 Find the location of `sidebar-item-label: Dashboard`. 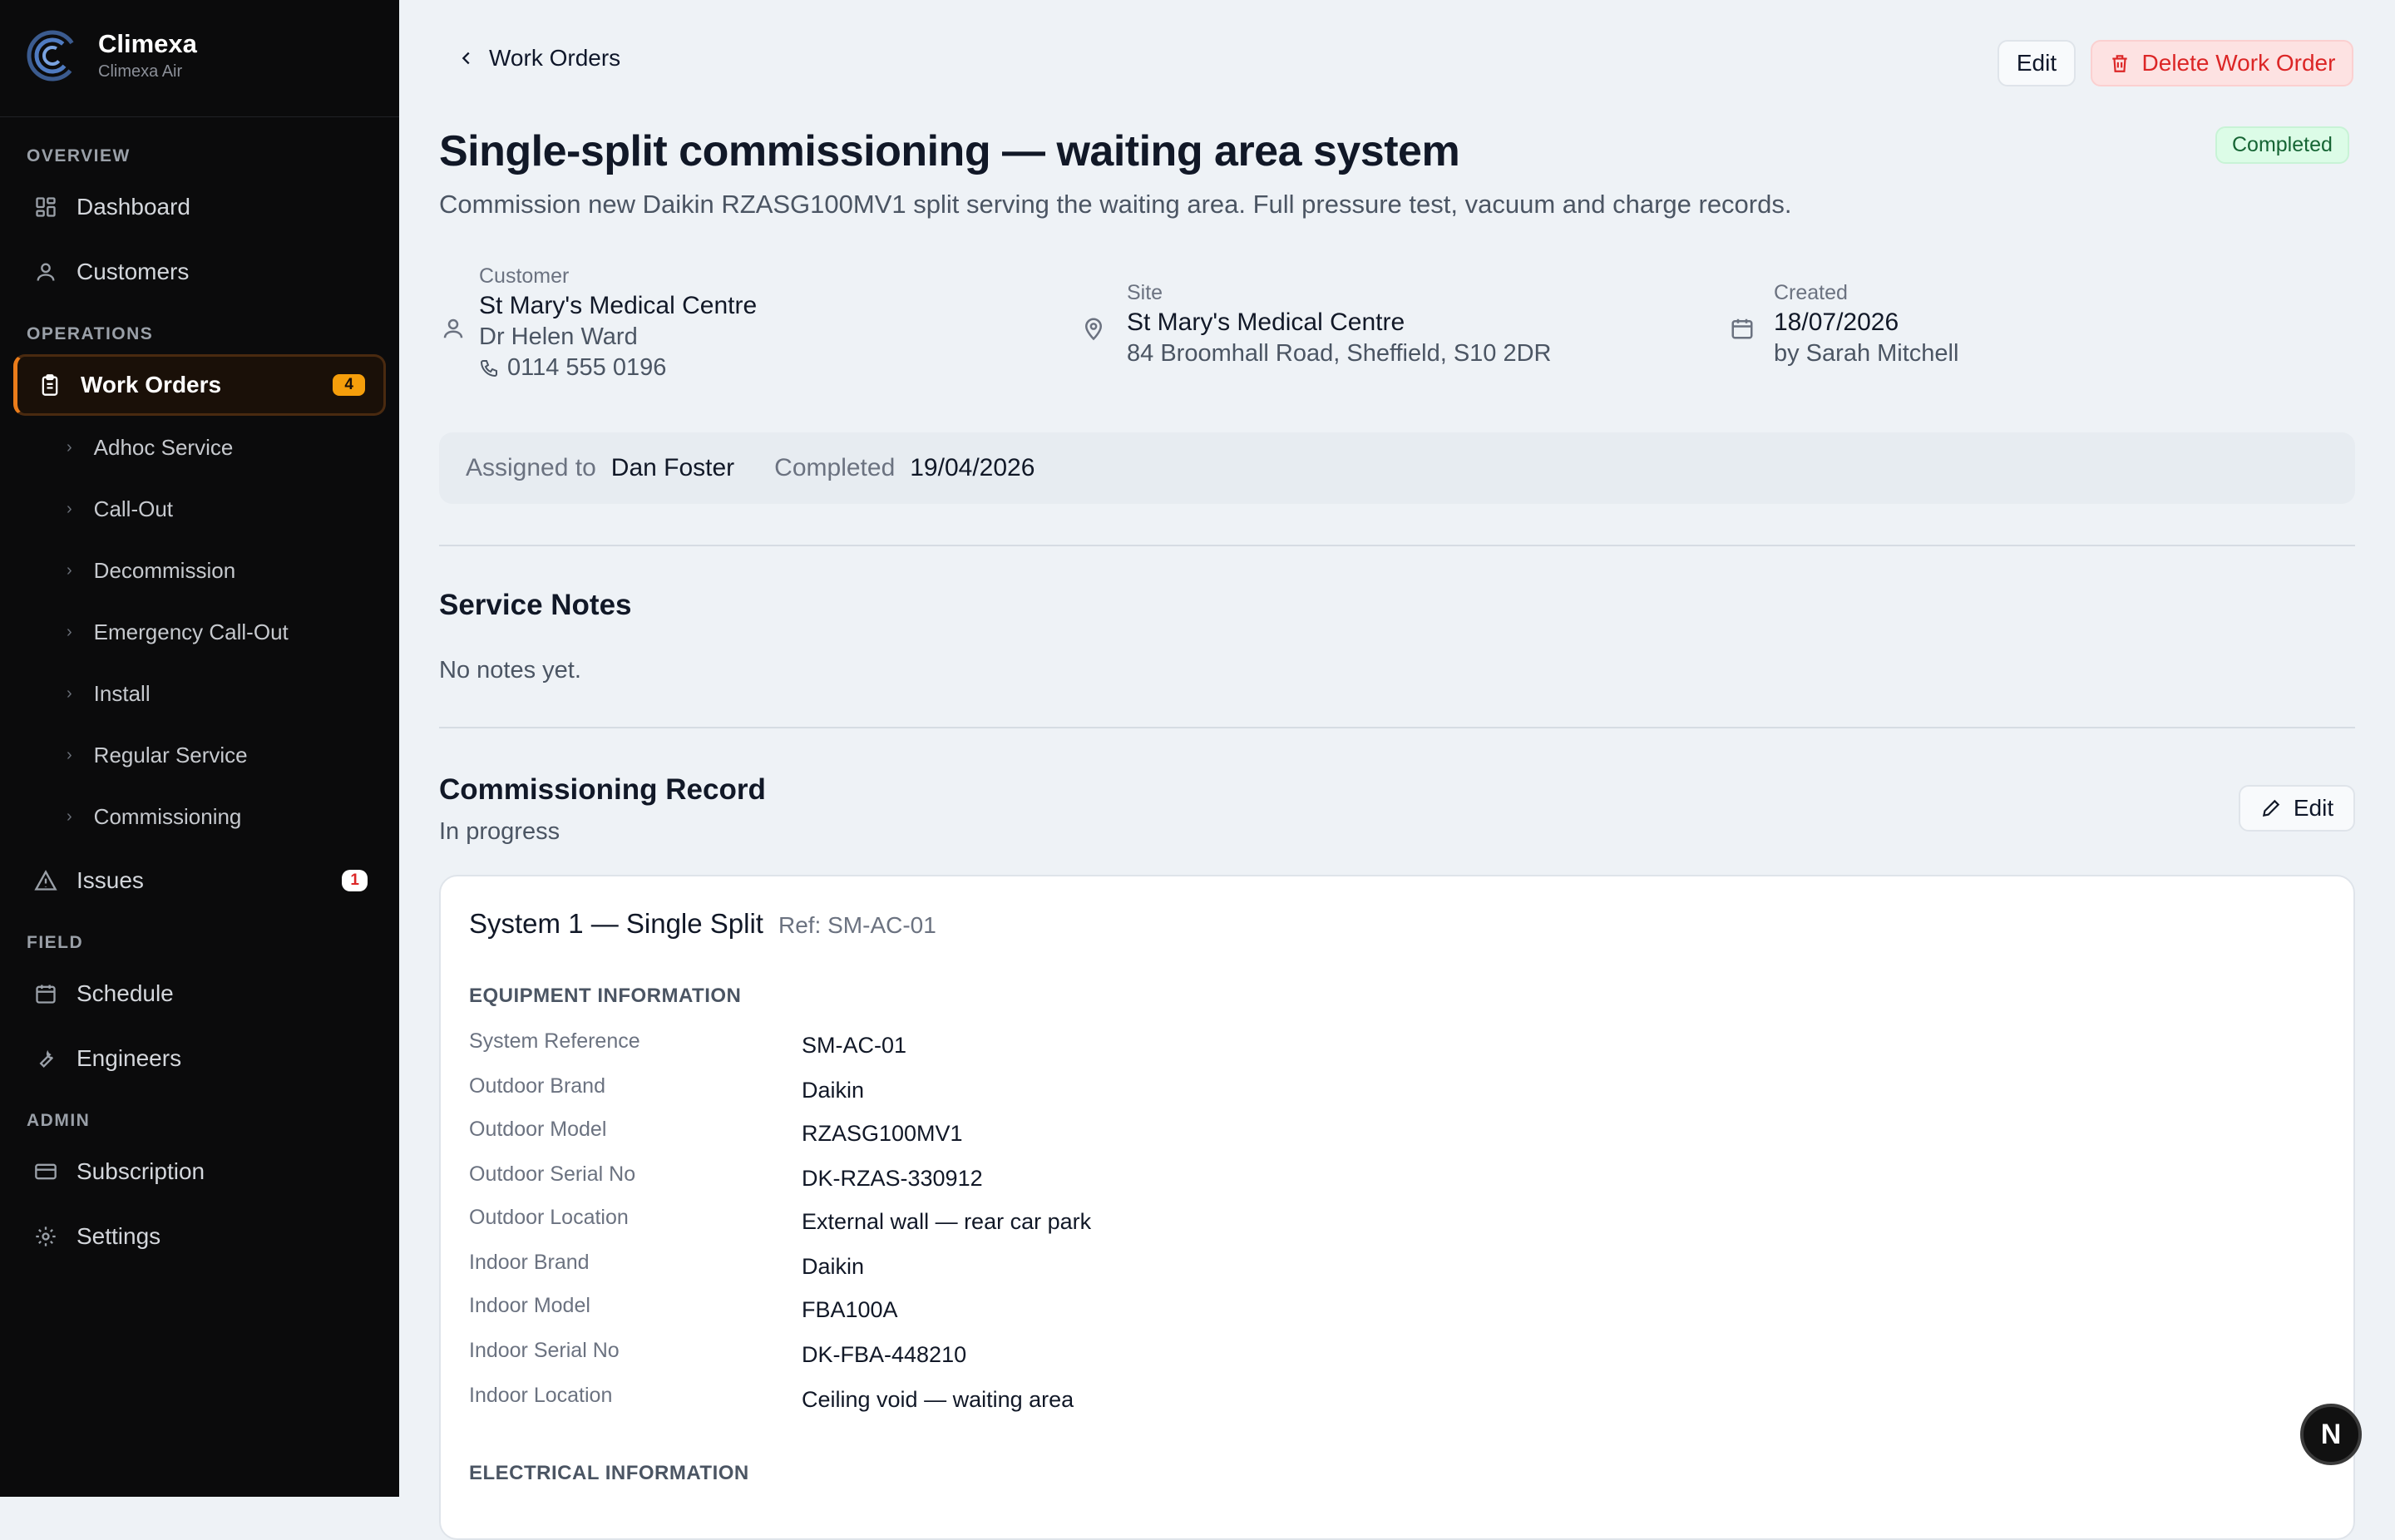

sidebar-item-label: Dashboard is located at coordinates (133, 207).